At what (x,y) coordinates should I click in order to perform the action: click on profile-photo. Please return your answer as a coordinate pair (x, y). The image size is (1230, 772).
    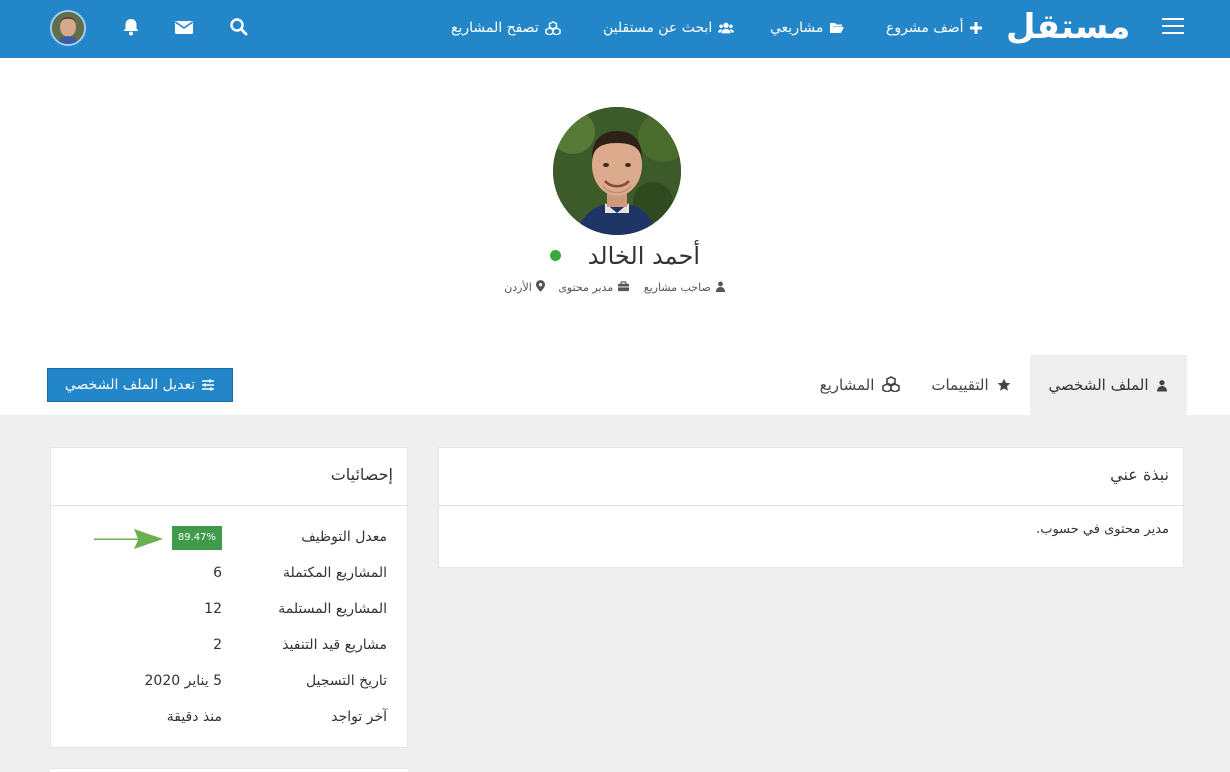
    Looking at the image, I should click on (617, 171).